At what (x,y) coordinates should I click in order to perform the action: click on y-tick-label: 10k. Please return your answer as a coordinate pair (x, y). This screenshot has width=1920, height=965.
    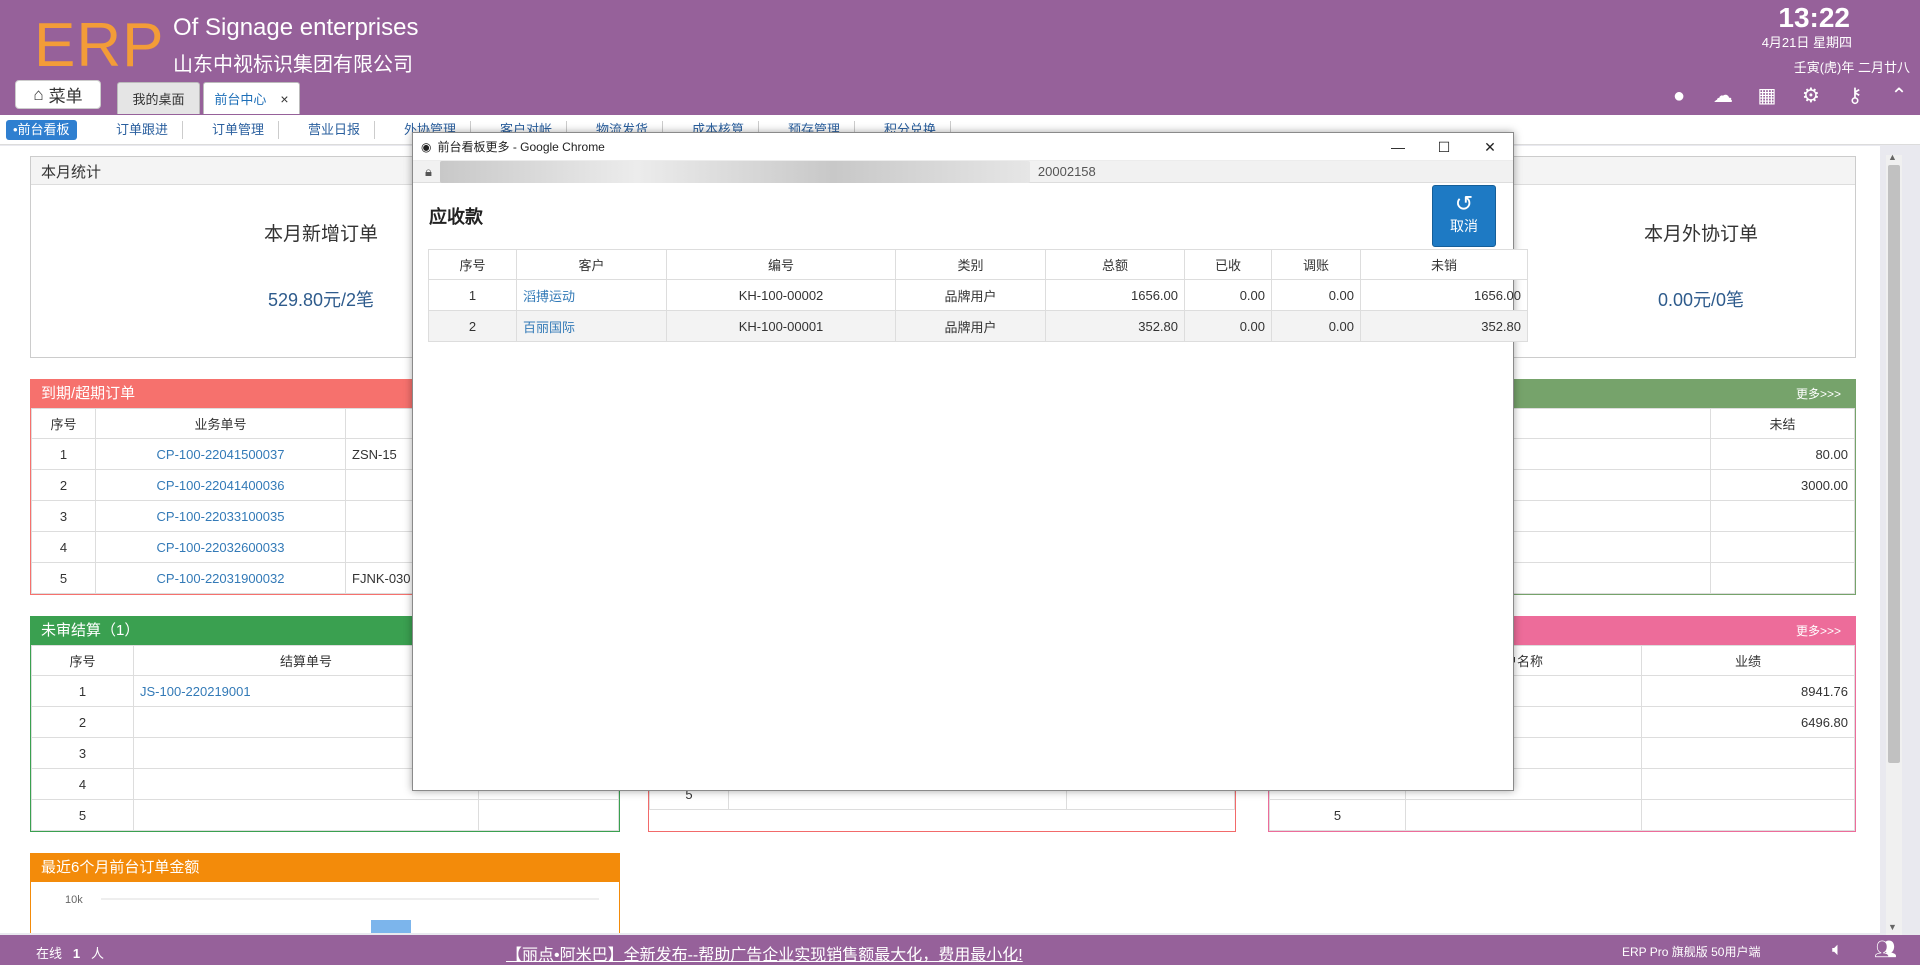
    Looking at the image, I should click on (74, 900).